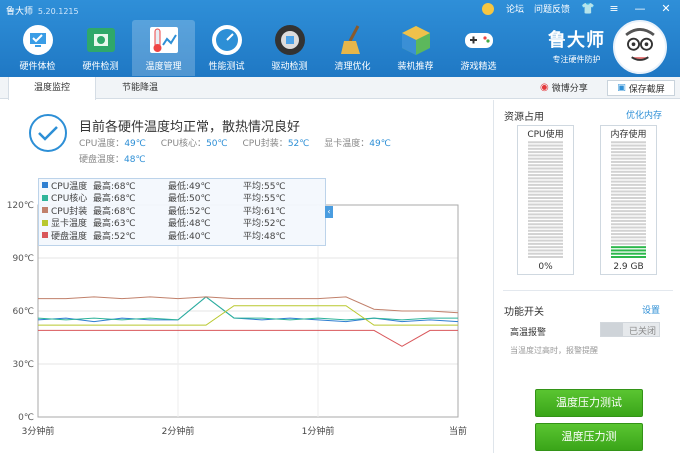  I want to click on nav-temperature: 温度管理, so click(163, 48).